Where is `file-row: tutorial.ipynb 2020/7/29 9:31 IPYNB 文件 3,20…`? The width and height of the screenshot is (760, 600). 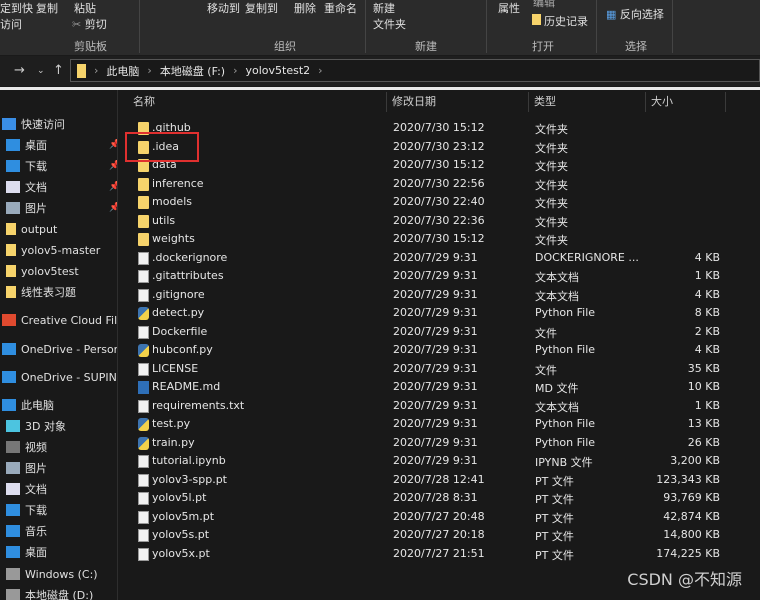 file-row: tutorial.ipynb 2020/7/29 9:31 IPYNB 文件 3,20… is located at coordinates (430, 461).